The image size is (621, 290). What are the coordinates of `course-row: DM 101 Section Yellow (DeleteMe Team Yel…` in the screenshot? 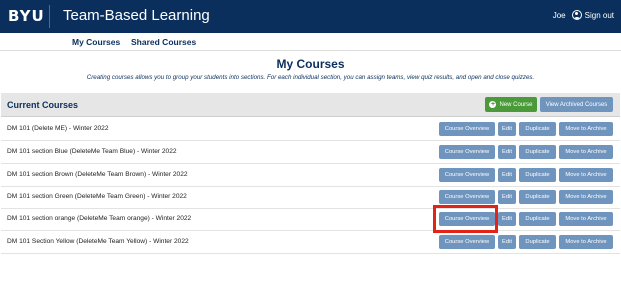 It's located at (310, 242).